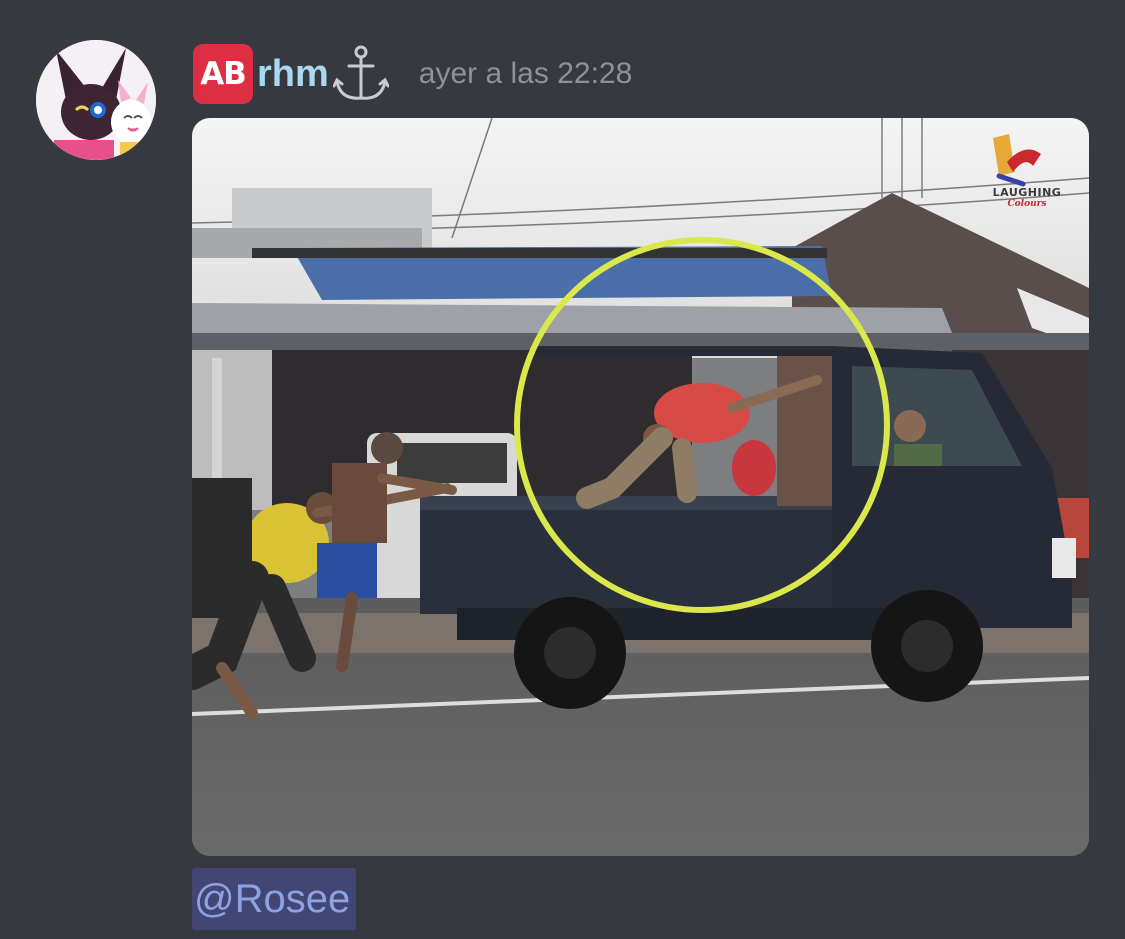 The width and height of the screenshot is (1125, 939). Describe the element at coordinates (293, 74) in the screenshot. I see `username: rhm` at that location.